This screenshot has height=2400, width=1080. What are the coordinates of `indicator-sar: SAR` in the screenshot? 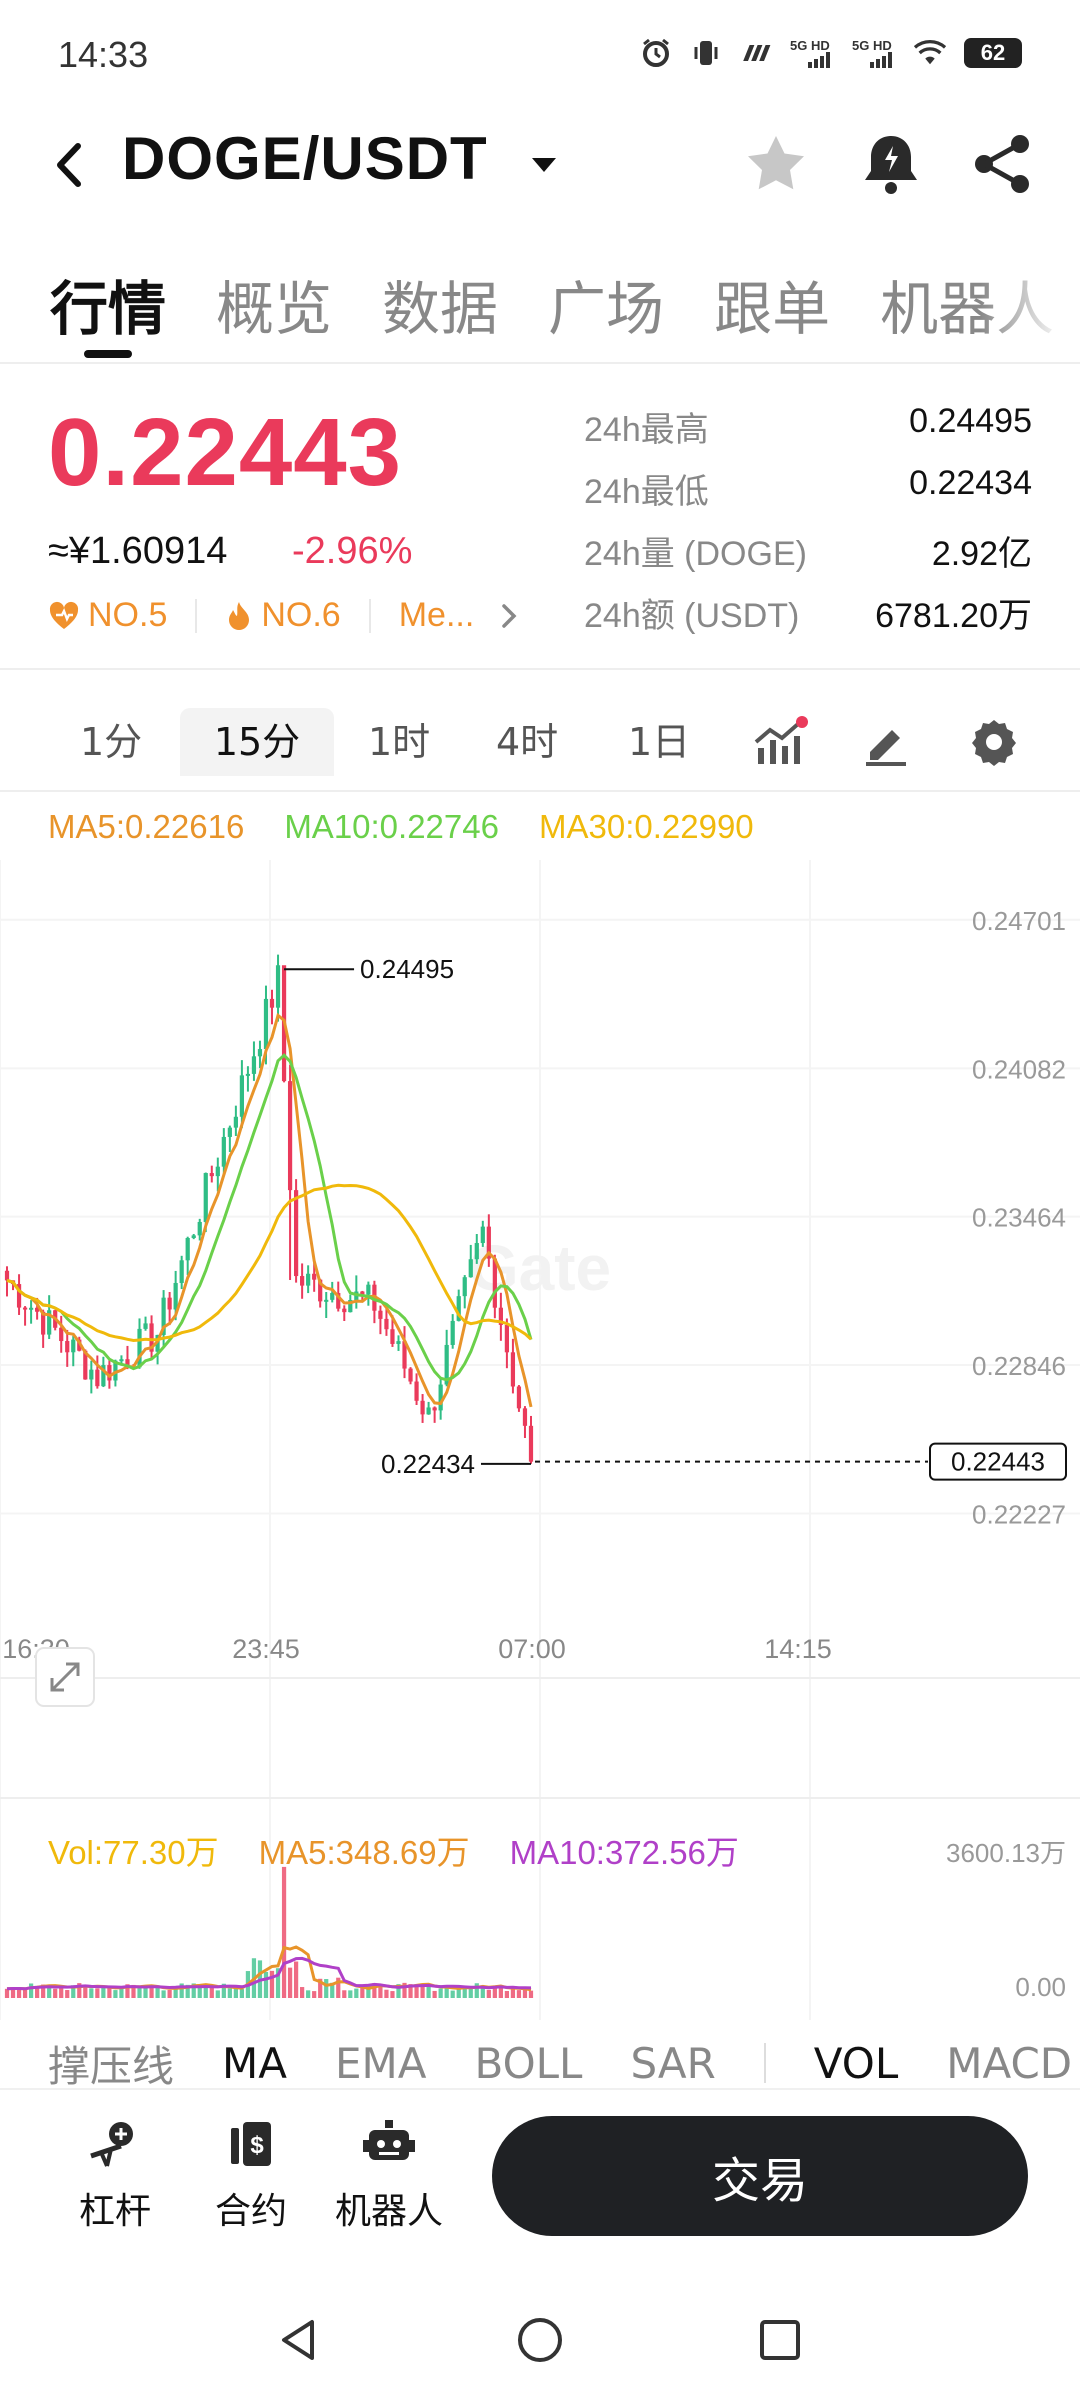 It's located at (672, 2063).